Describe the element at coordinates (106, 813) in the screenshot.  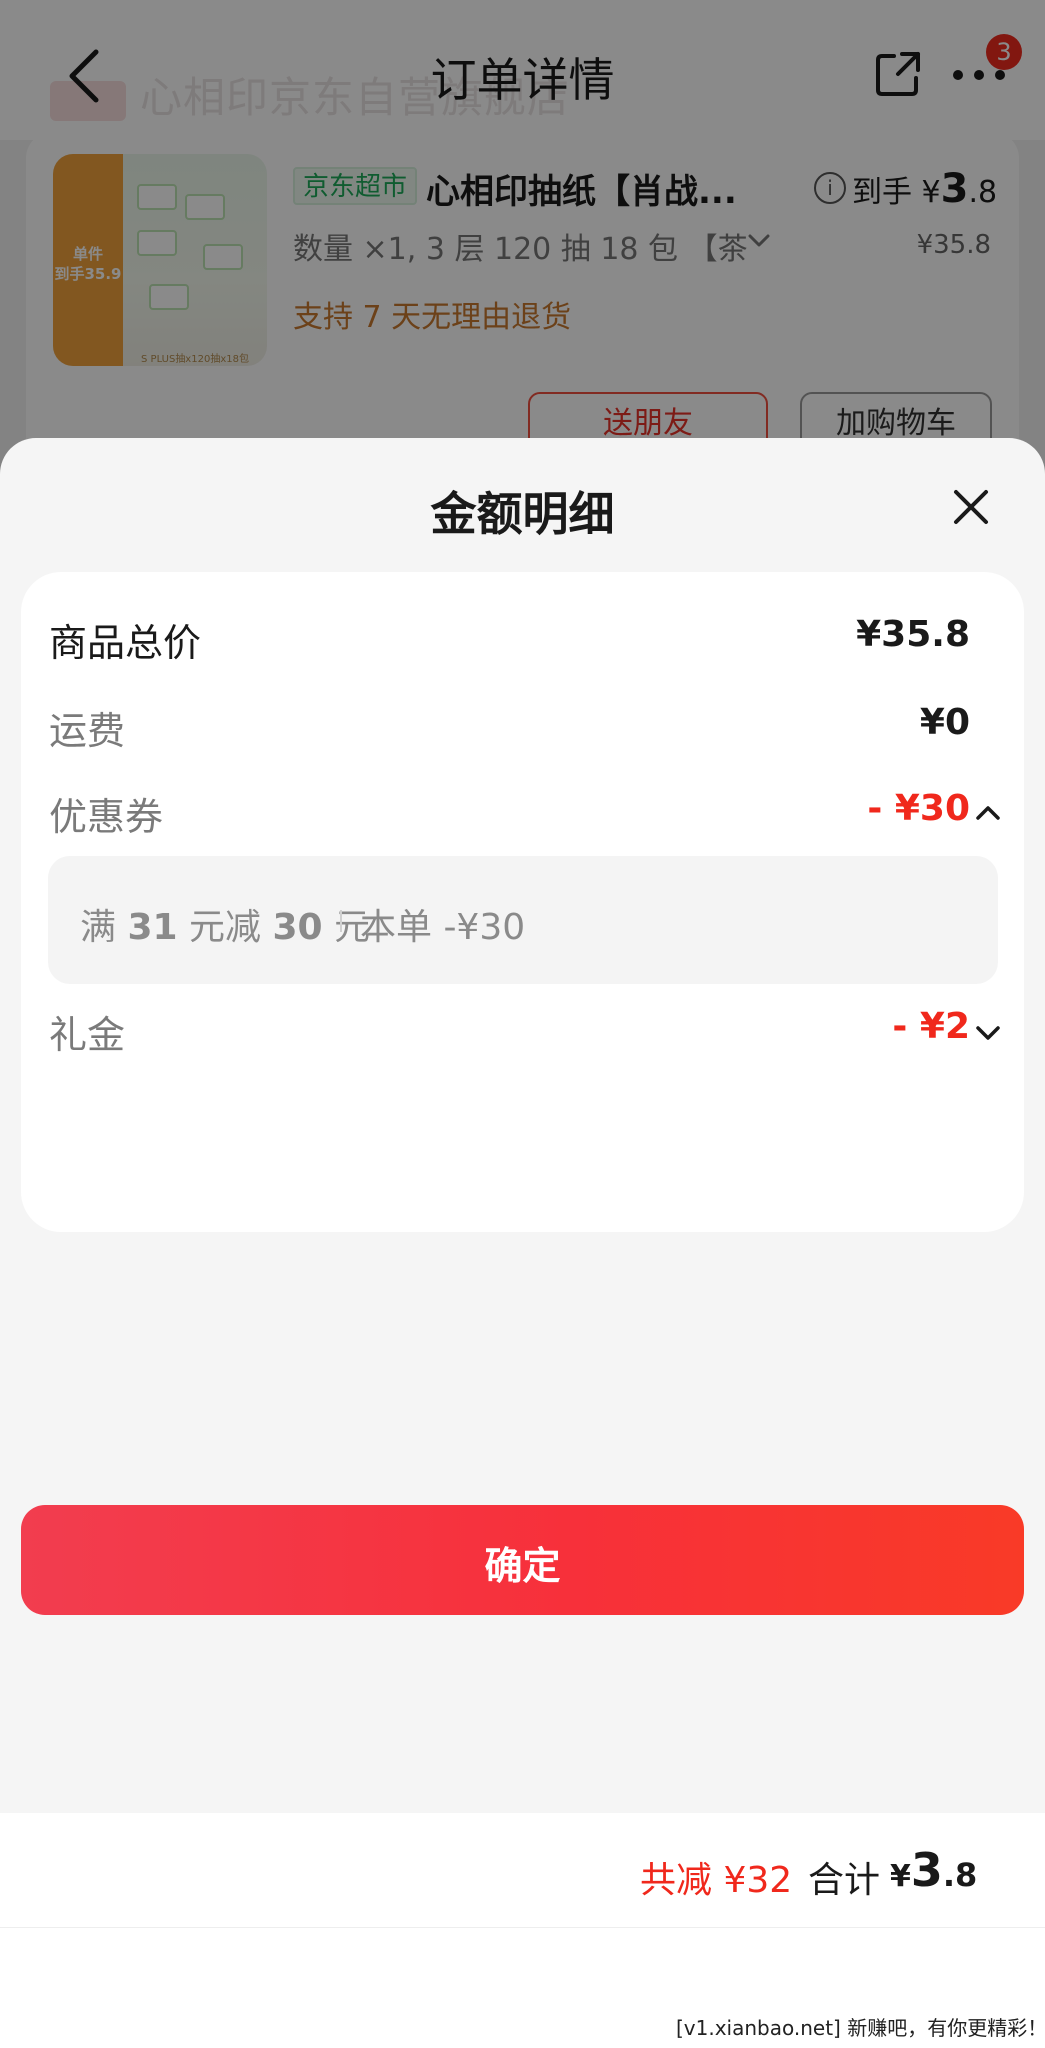
I see `coupon-label: 优惠券` at that location.